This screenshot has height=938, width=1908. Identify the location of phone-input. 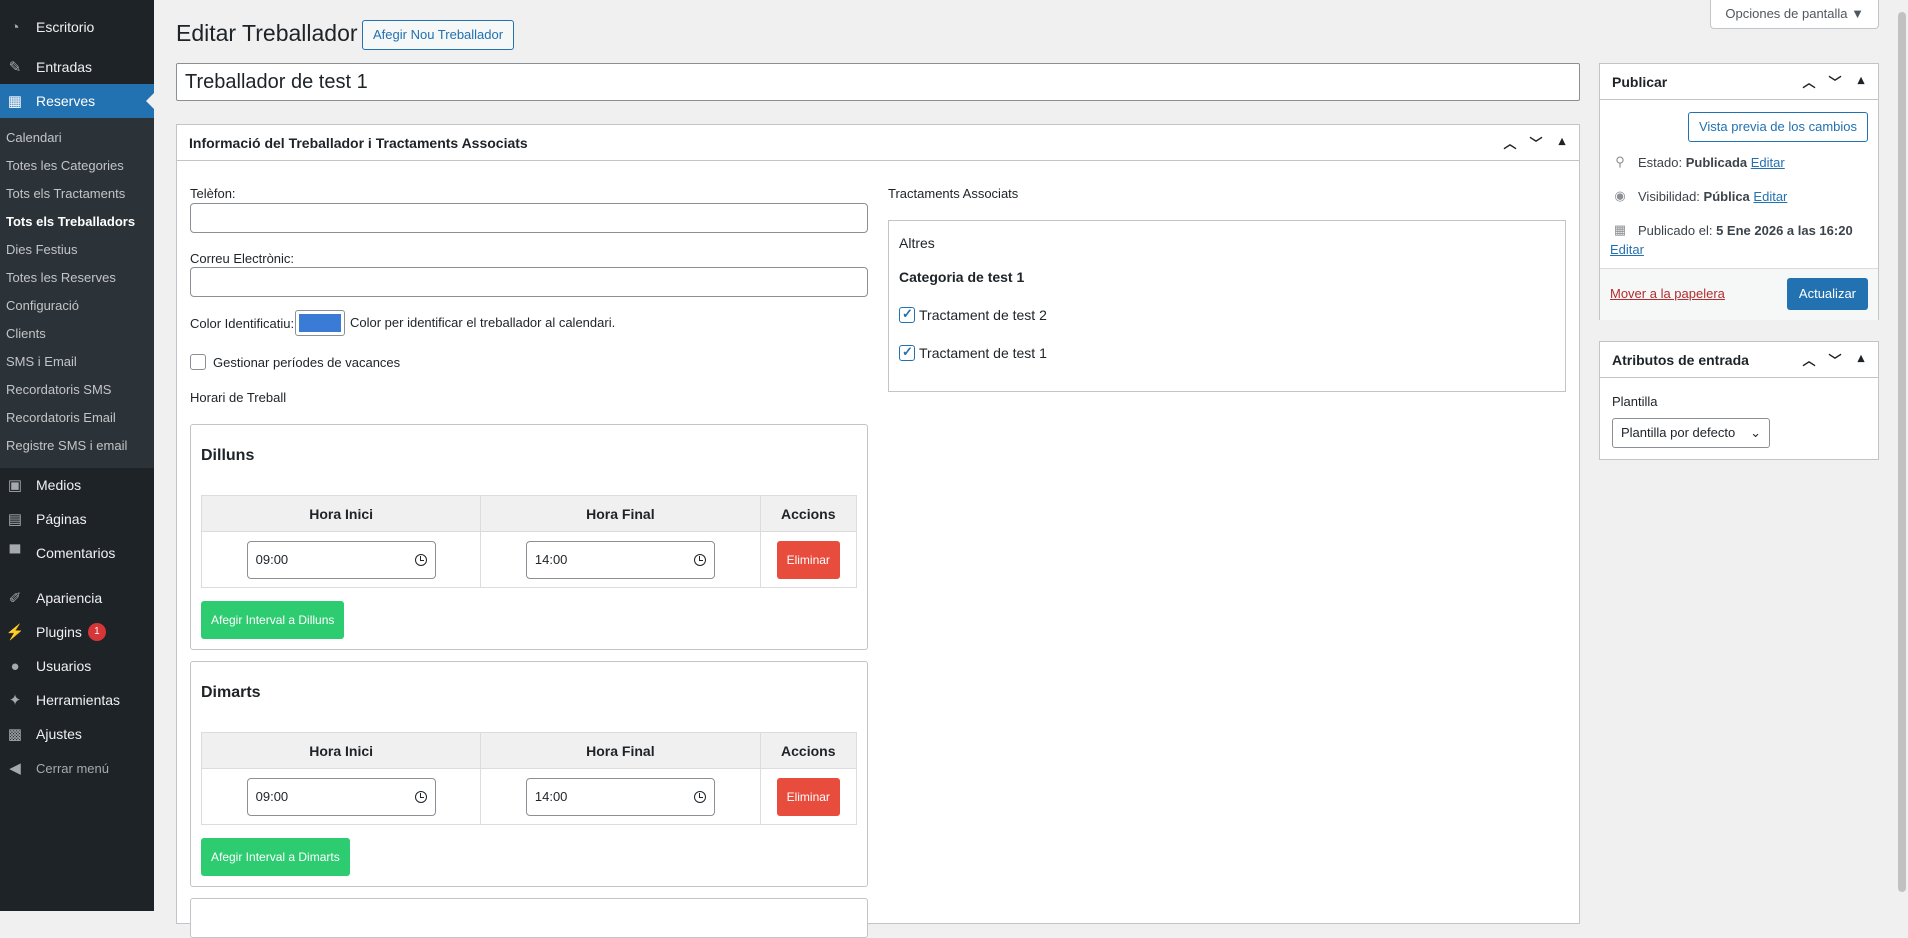
(529, 218).